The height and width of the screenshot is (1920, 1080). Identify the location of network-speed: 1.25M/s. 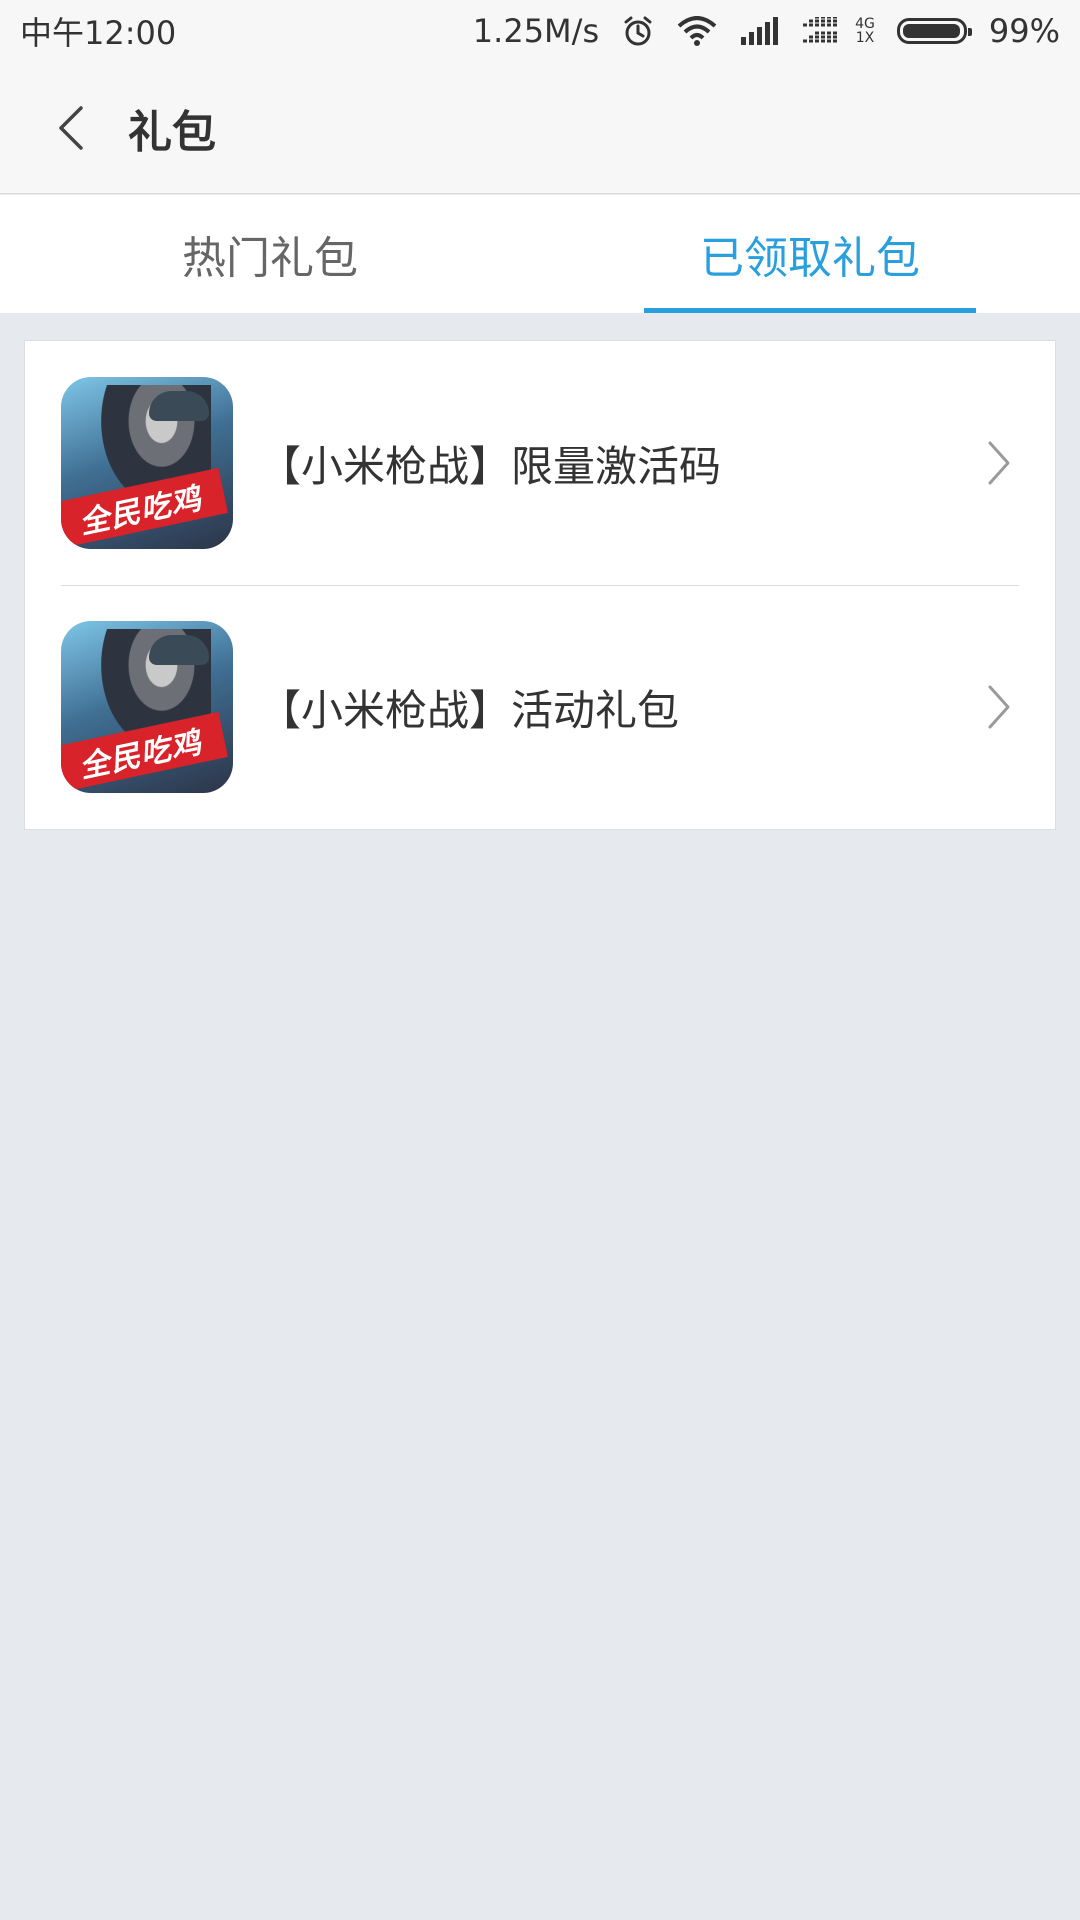
(536, 31).